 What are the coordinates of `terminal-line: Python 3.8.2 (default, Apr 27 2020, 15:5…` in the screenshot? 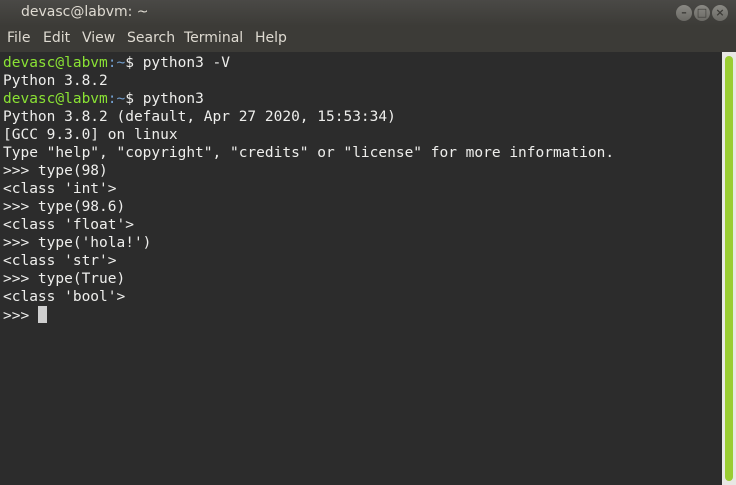 It's located at (362, 117).